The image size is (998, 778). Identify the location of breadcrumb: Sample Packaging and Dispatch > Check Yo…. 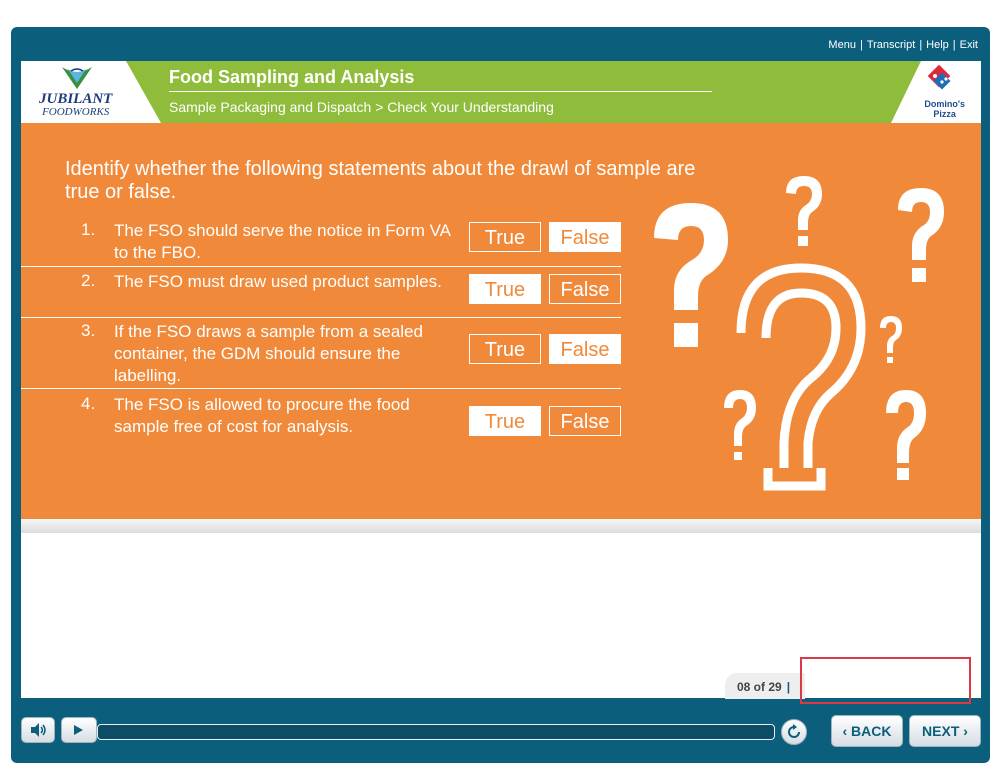
(361, 107).